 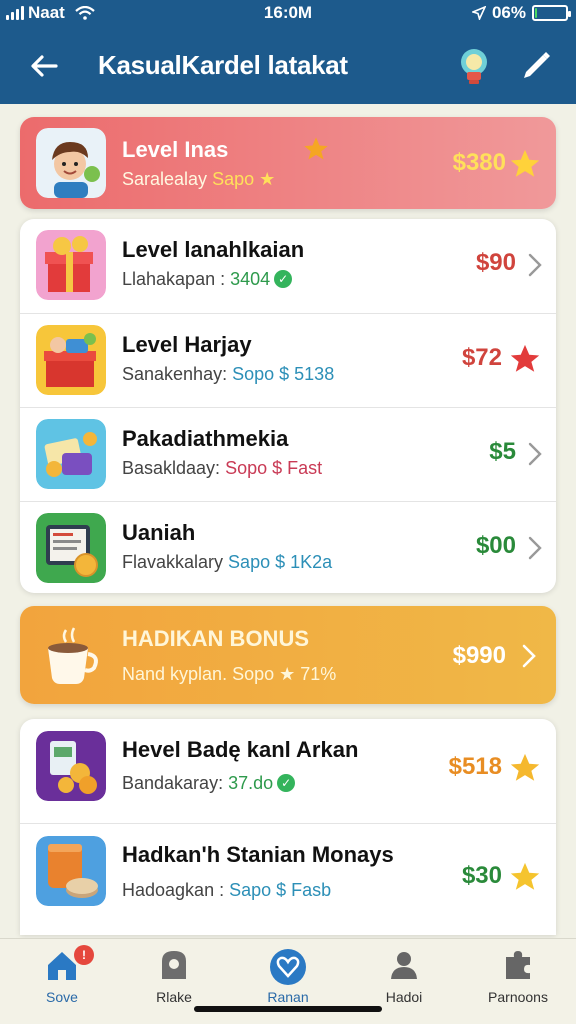 I want to click on heart-circle-icon, so click(x=288, y=967).